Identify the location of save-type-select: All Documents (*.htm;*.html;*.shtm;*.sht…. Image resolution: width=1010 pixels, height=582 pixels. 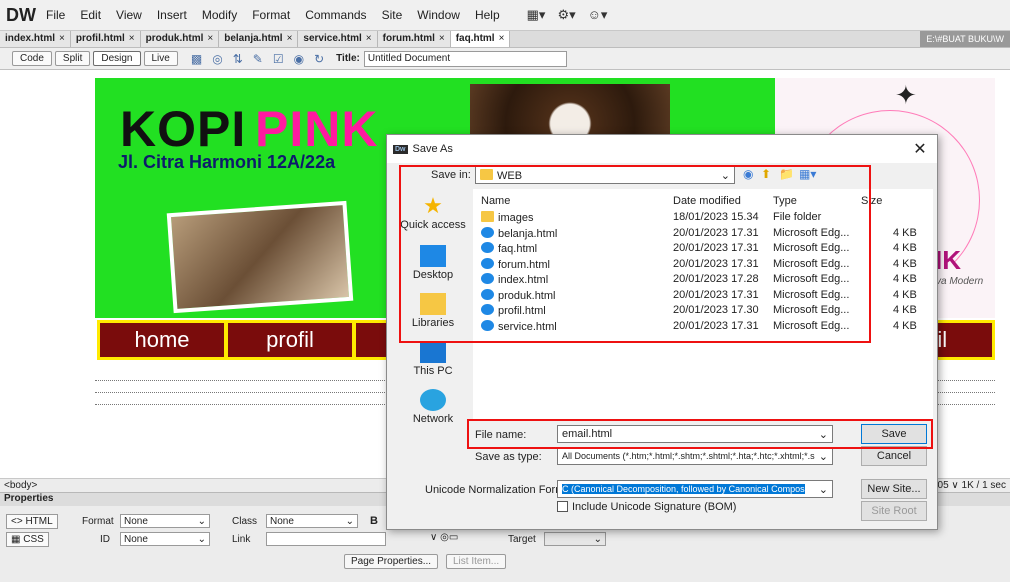
(695, 456).